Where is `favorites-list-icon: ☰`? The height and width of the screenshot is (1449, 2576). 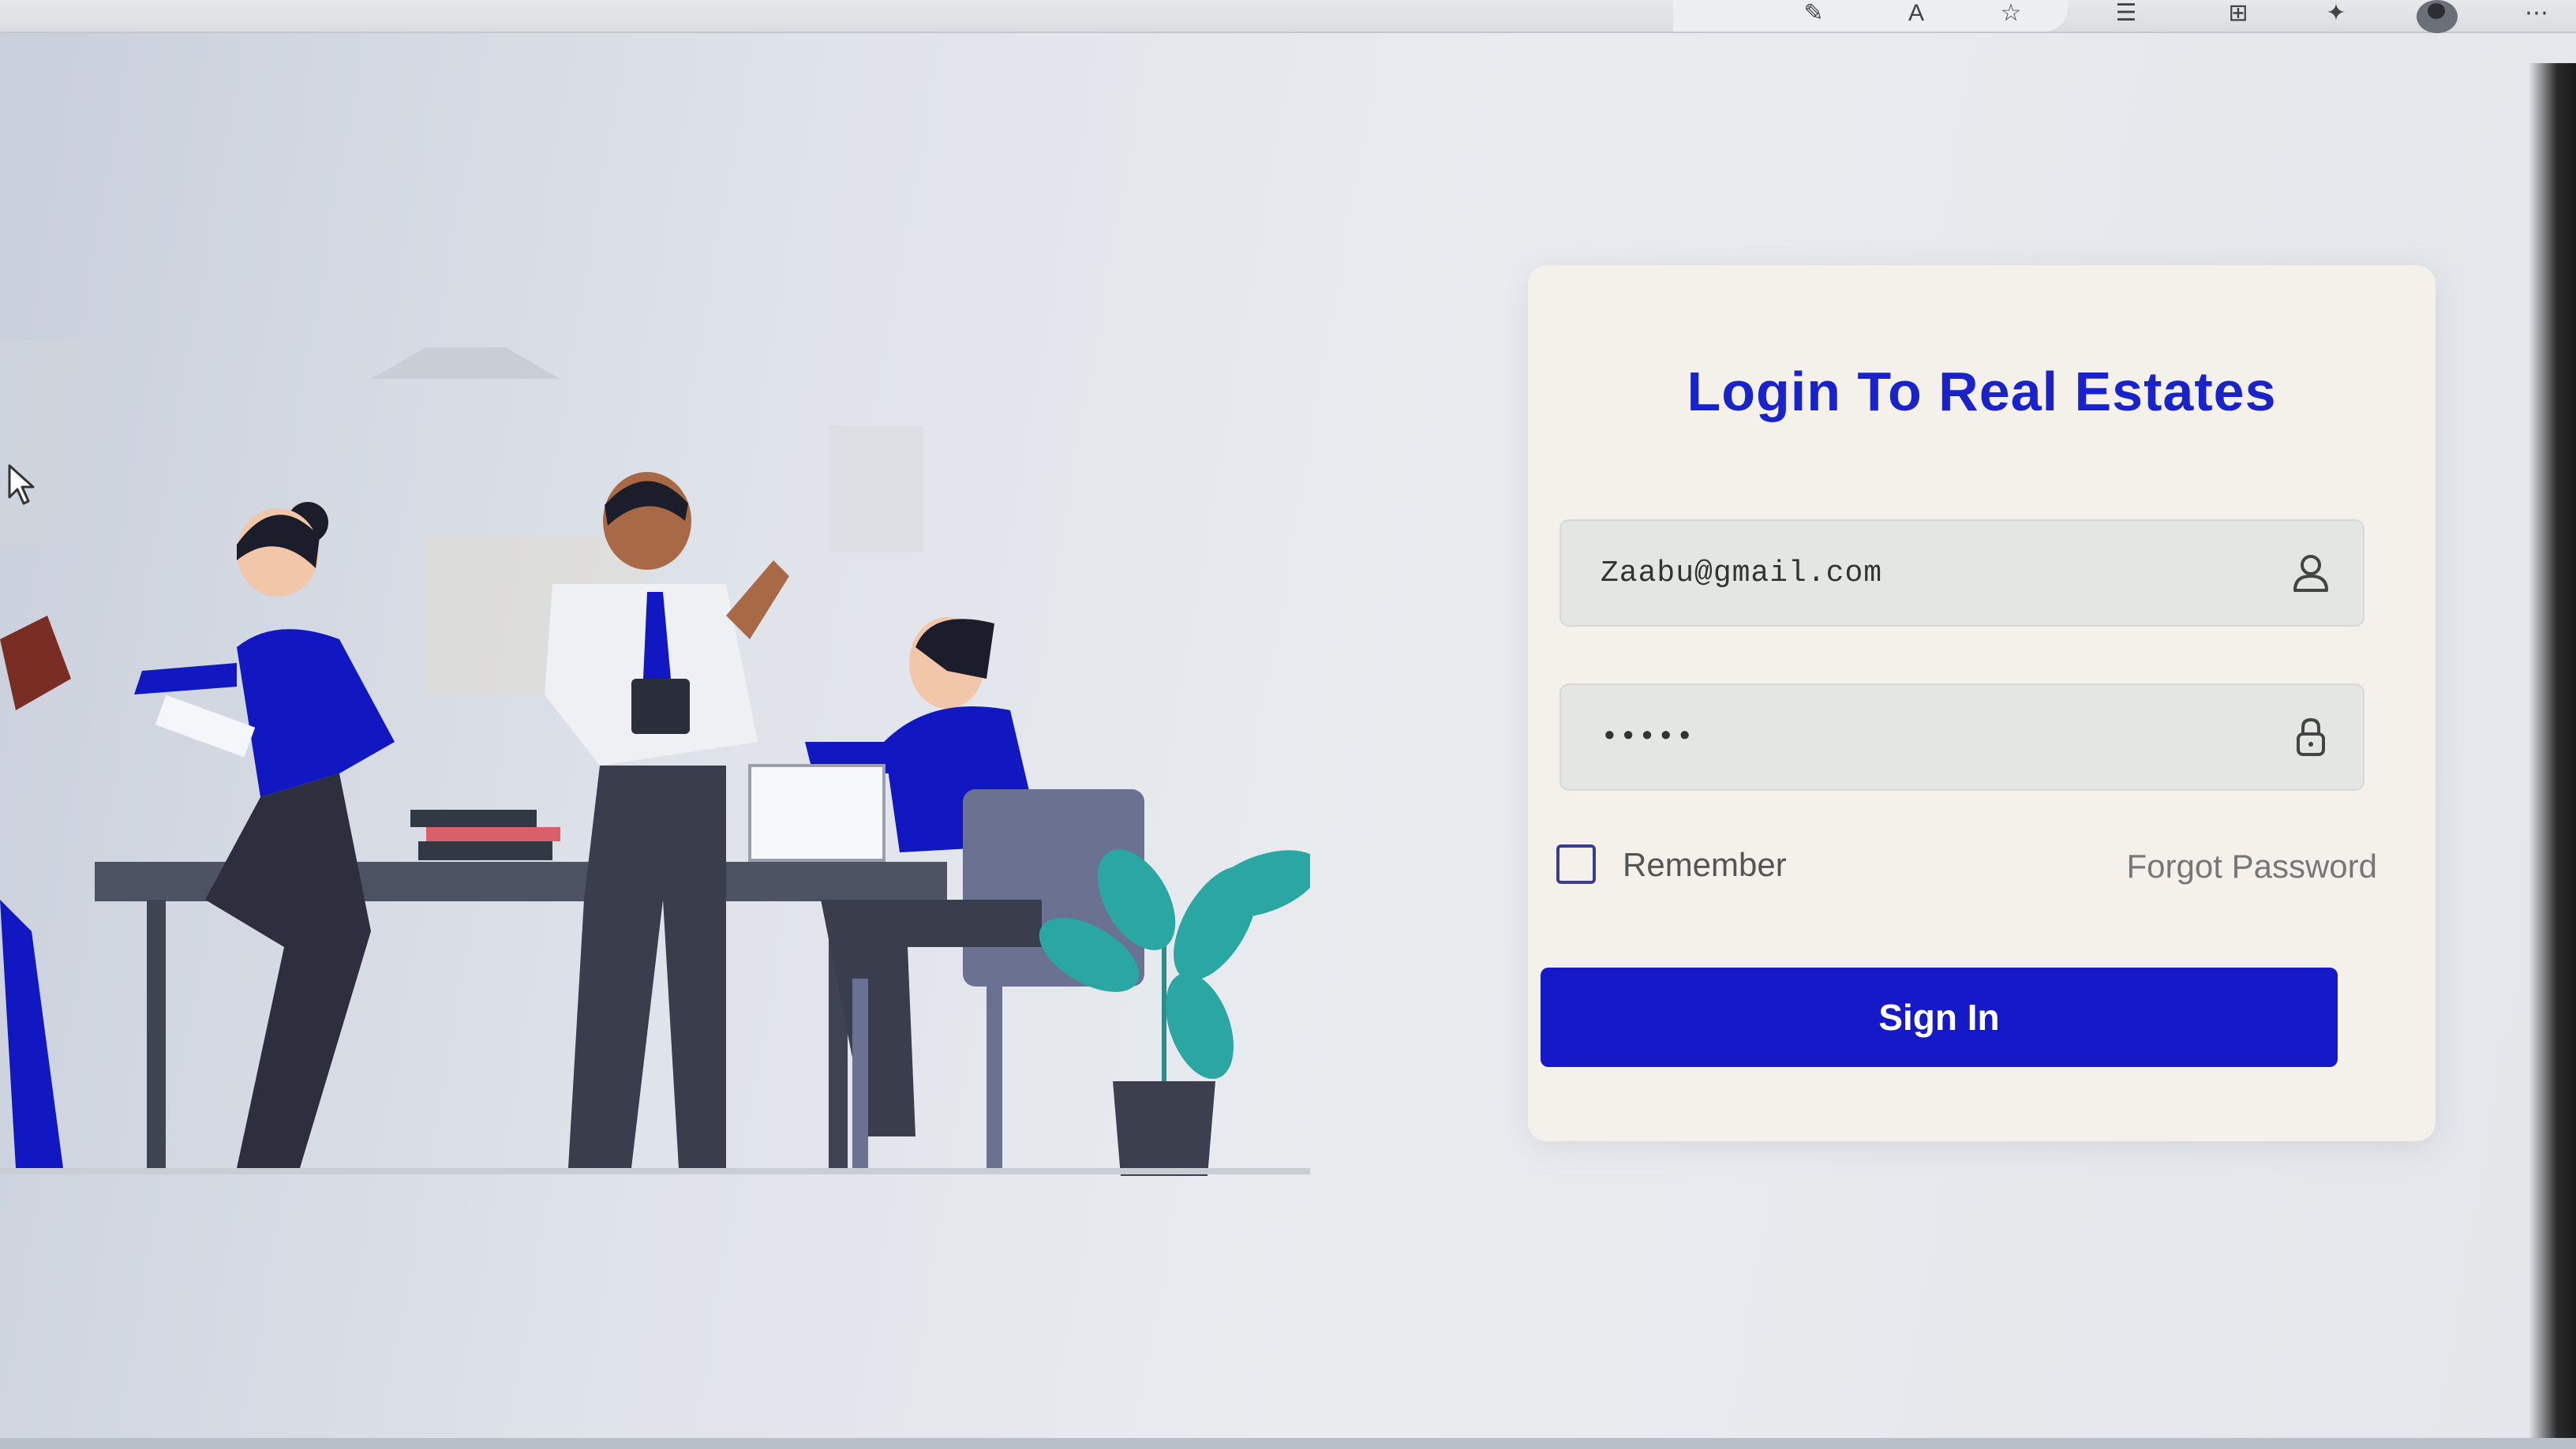 favorites-list-icon: ☰ is located at coordinates (2126, 13).